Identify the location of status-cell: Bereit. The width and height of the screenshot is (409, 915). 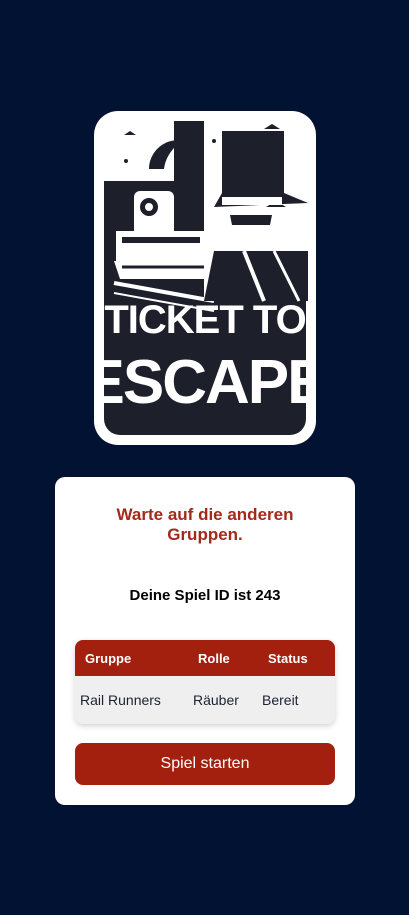
(280, 700).